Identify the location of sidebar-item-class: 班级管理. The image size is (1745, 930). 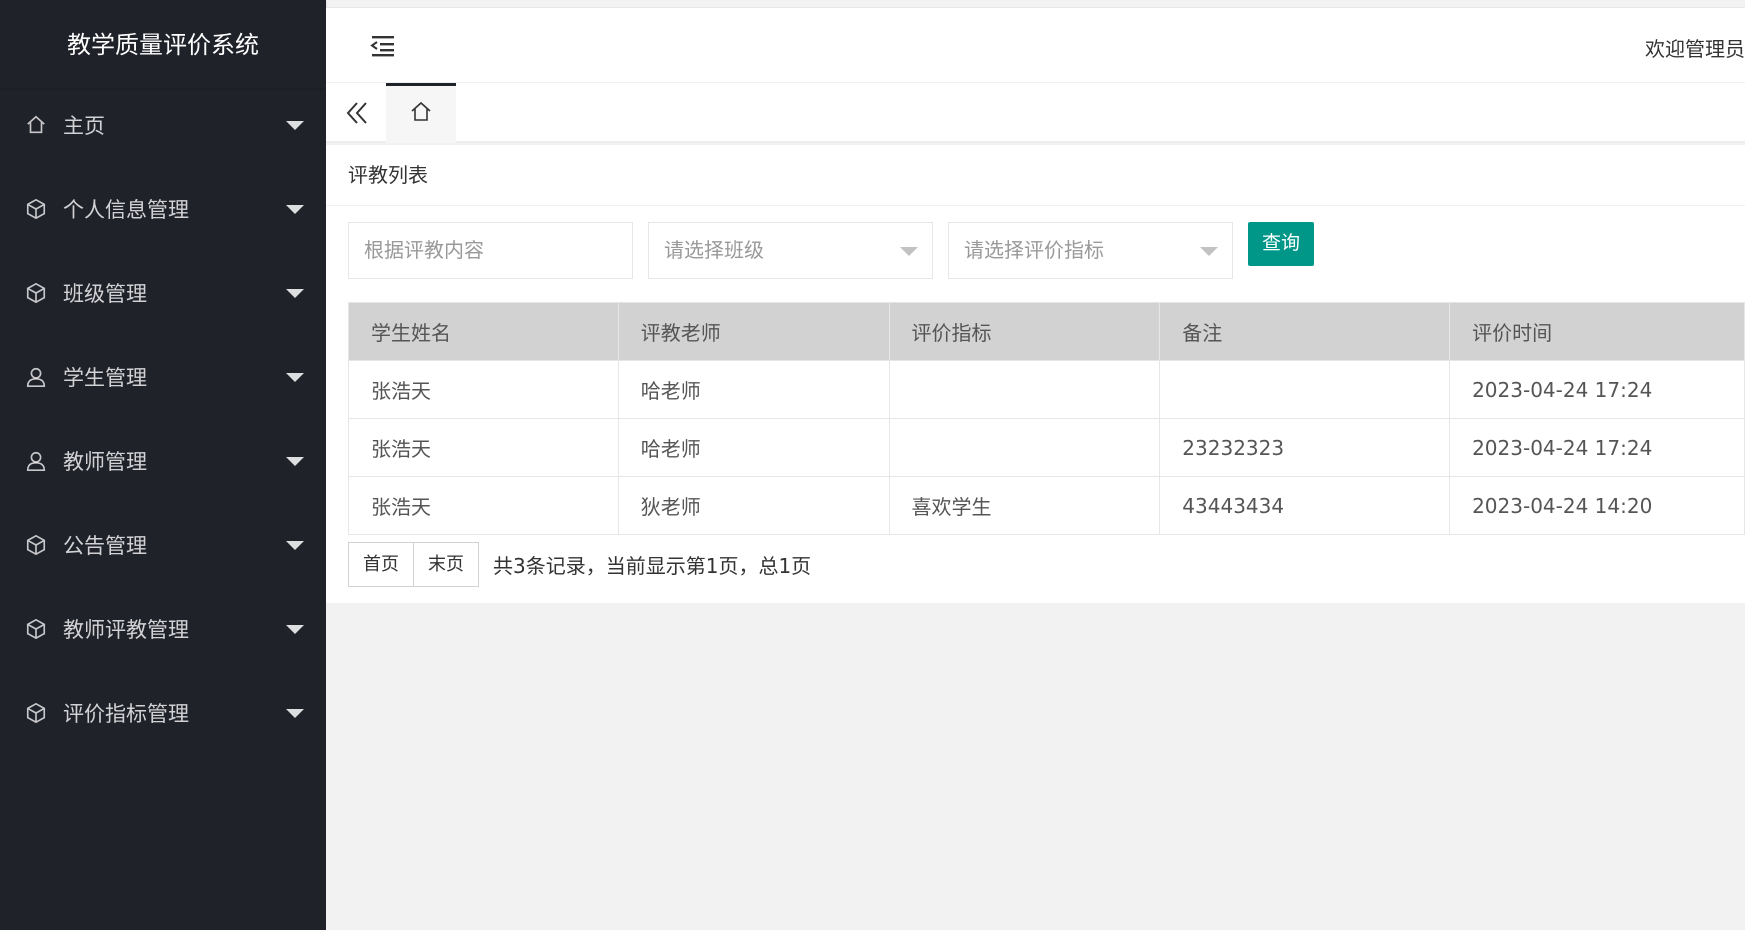
(163, 293).